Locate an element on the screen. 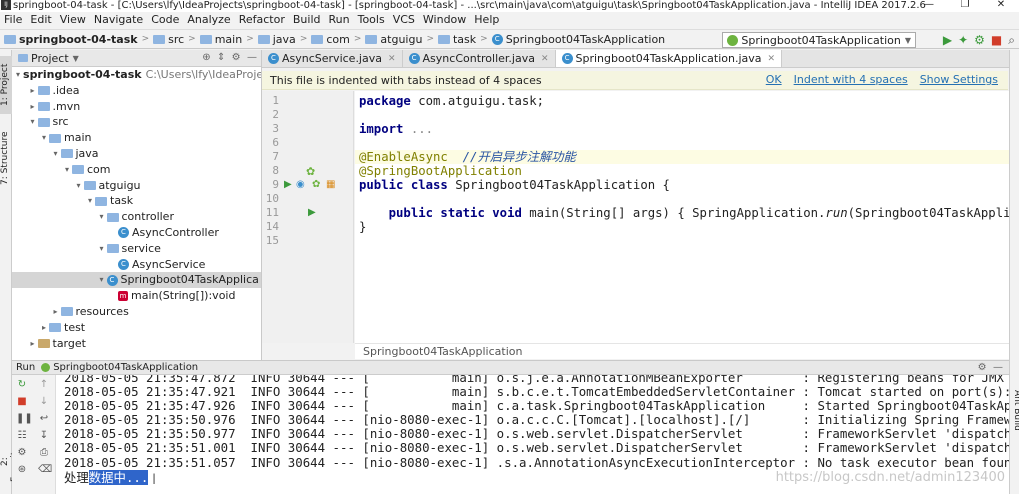 The width and height of the screenshot is (1019, 494). tree-item-java: ▾ java is located at coordinates (136, 154).